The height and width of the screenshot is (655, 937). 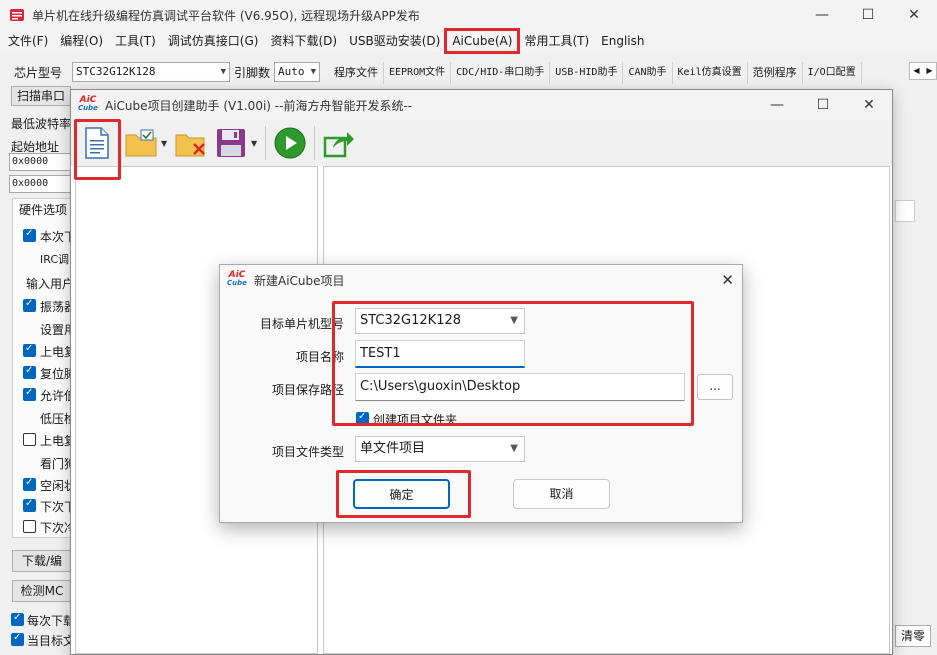 What do you see at coordinates (727, 280) in the screenshot?
I see `dialog-close-button: ✕` at bounding box center [727, 280].